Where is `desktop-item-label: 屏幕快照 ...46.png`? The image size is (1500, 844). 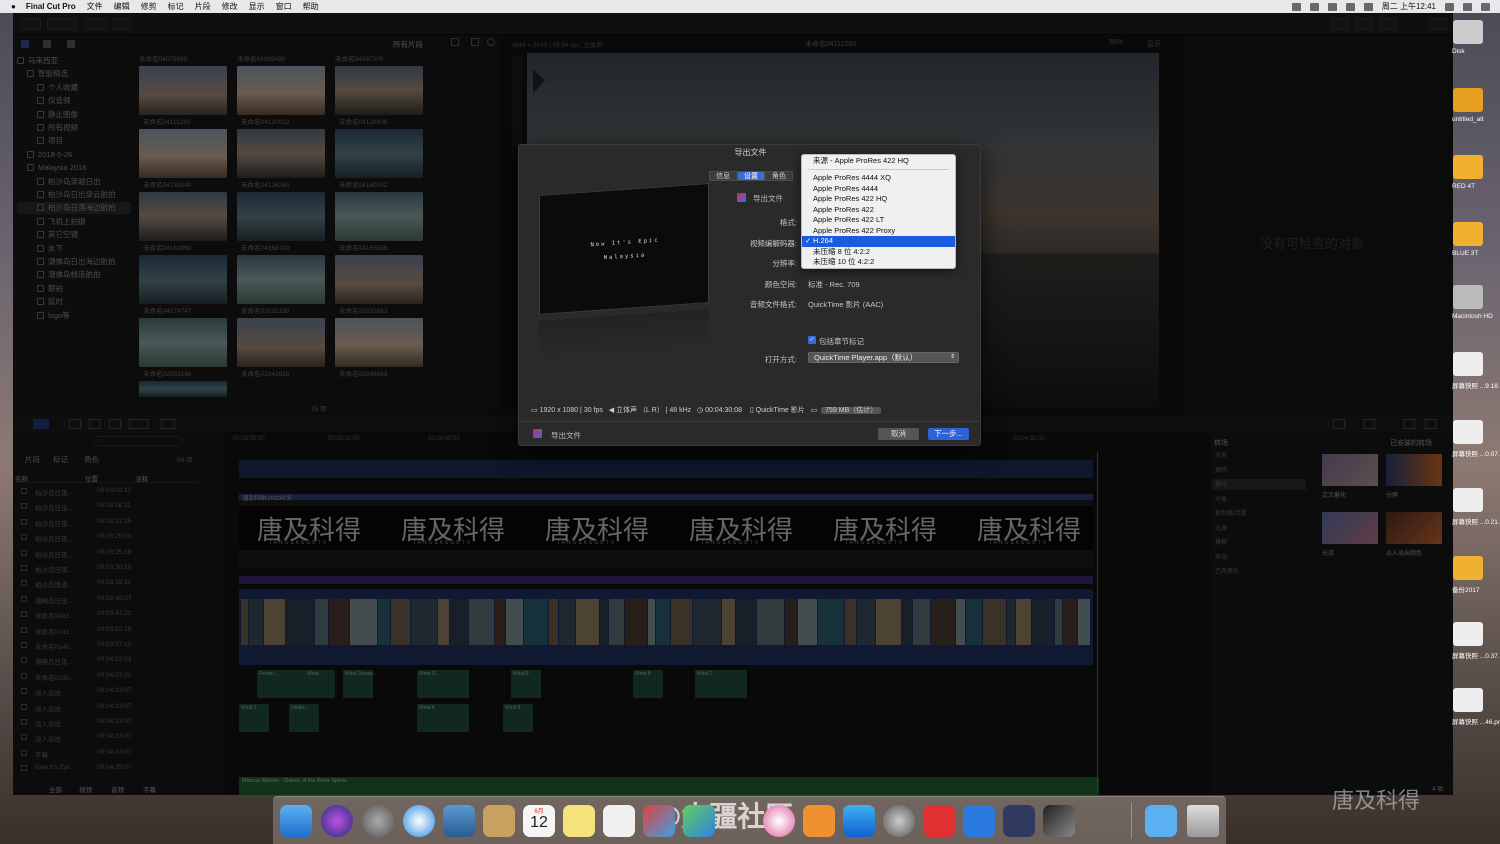 desktop-item-label: 屏幕快照 ...46.png is located at coordinates (1476, 722).